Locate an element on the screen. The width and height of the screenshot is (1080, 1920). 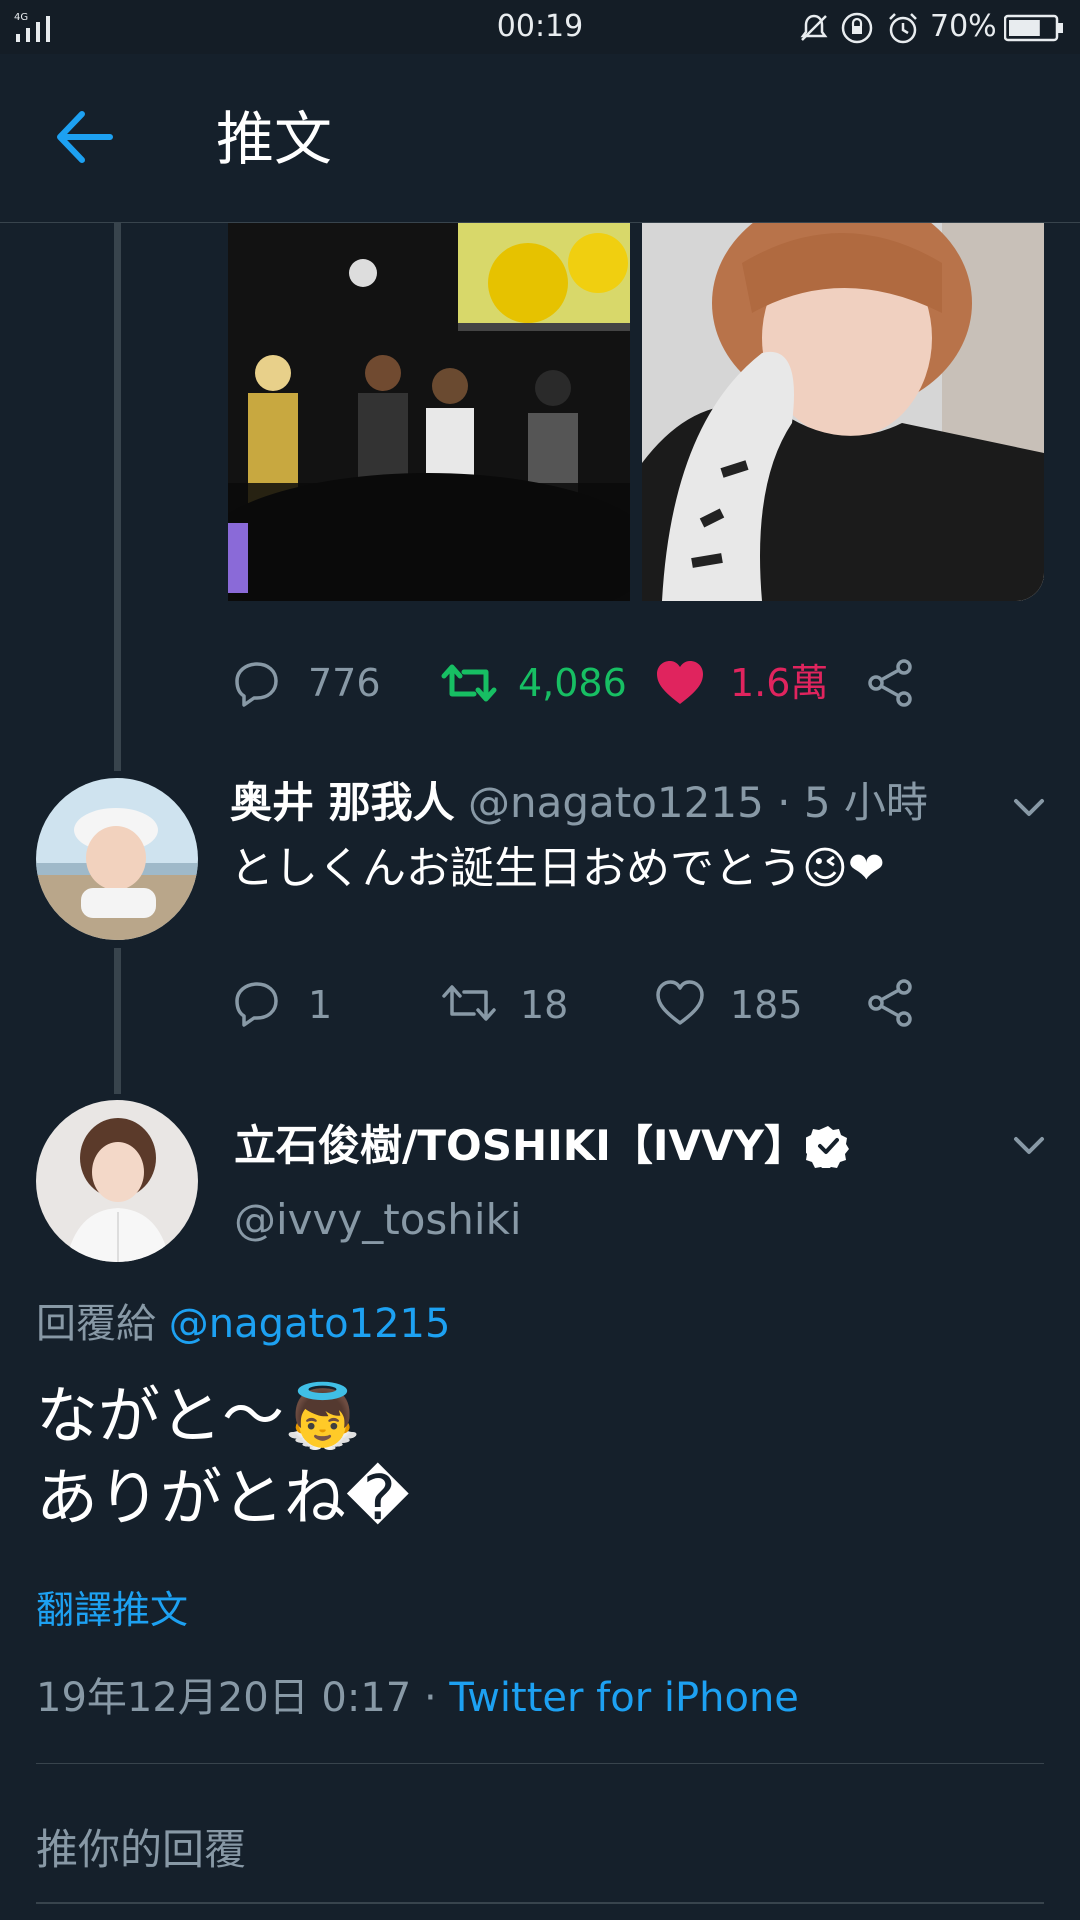
clock: 00:19 is located at coordinates (540, 26).